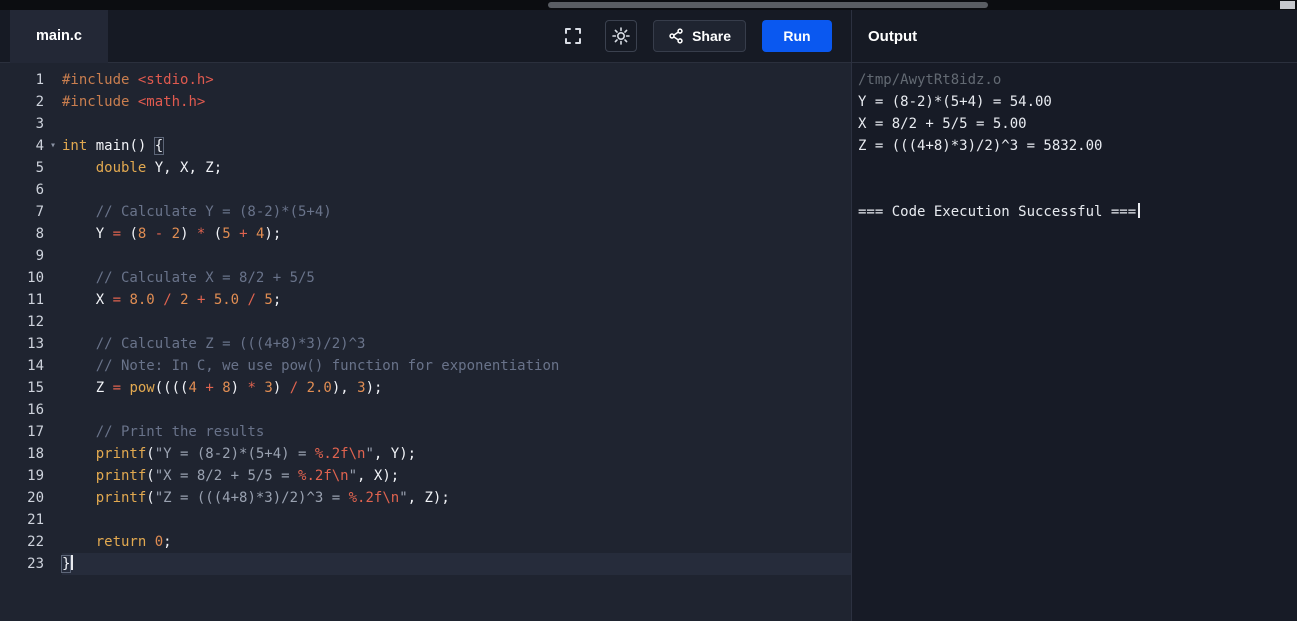 This screenshot has height=621, width=1297. Describe the element at coordinates (425, 234) in the screenshot. I see `code-line: 8 Y = (8 - 2) * (5 + 4);` at that location.